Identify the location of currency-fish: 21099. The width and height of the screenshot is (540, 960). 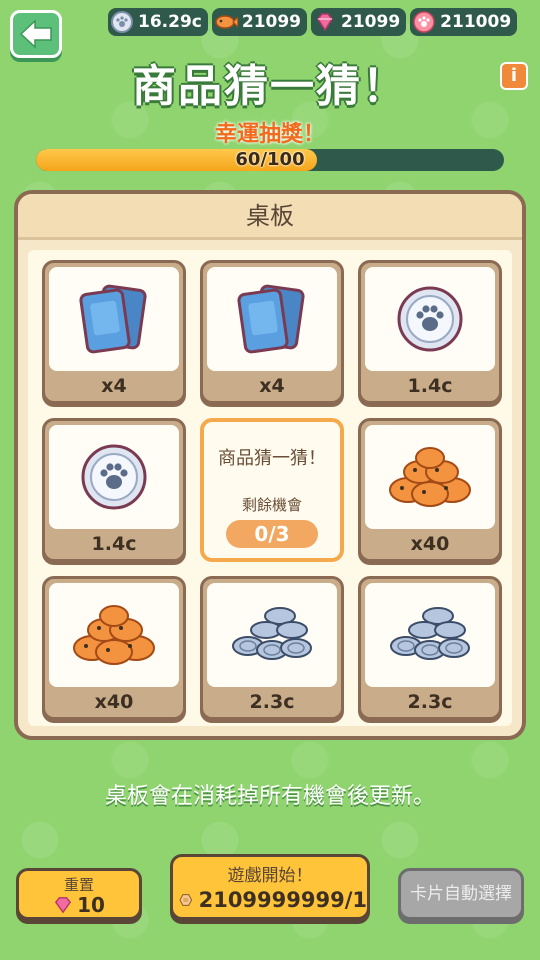
(259, 22).